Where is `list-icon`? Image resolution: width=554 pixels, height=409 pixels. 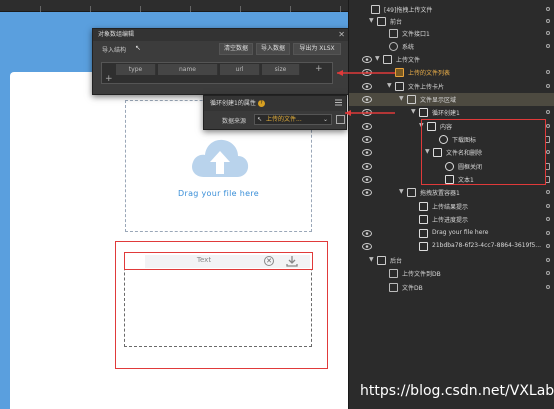
list-icon is located at coordinates (399, 72).